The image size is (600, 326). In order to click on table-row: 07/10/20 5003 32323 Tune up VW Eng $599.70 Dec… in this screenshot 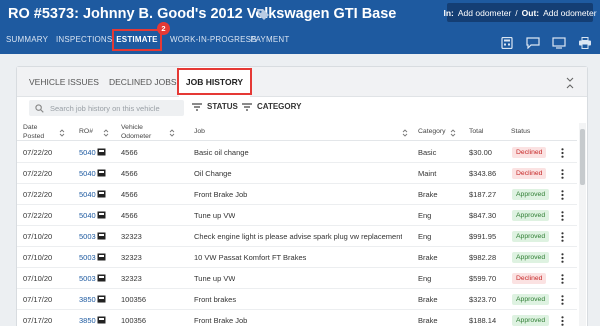, I will do `click(297, 278)`.